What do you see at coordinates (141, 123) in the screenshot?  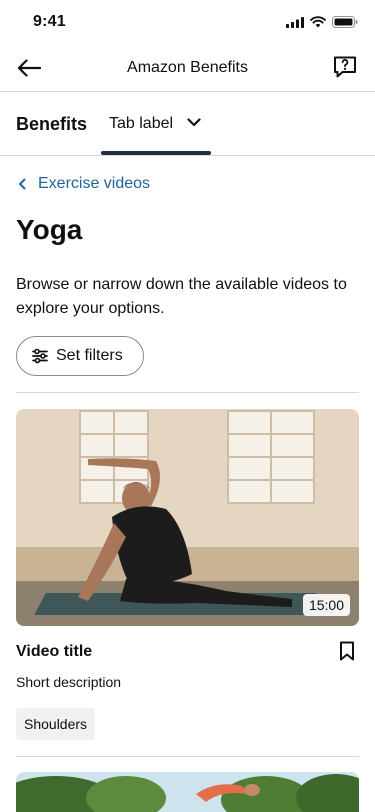 I see `tab-active-label: Tab label` at bounding box center [141, 123].